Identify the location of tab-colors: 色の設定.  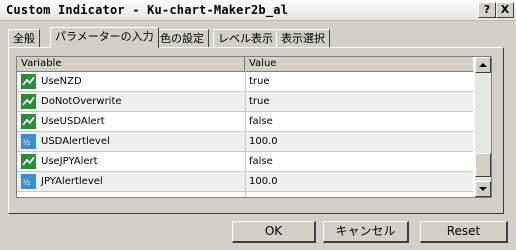
(182, 38).